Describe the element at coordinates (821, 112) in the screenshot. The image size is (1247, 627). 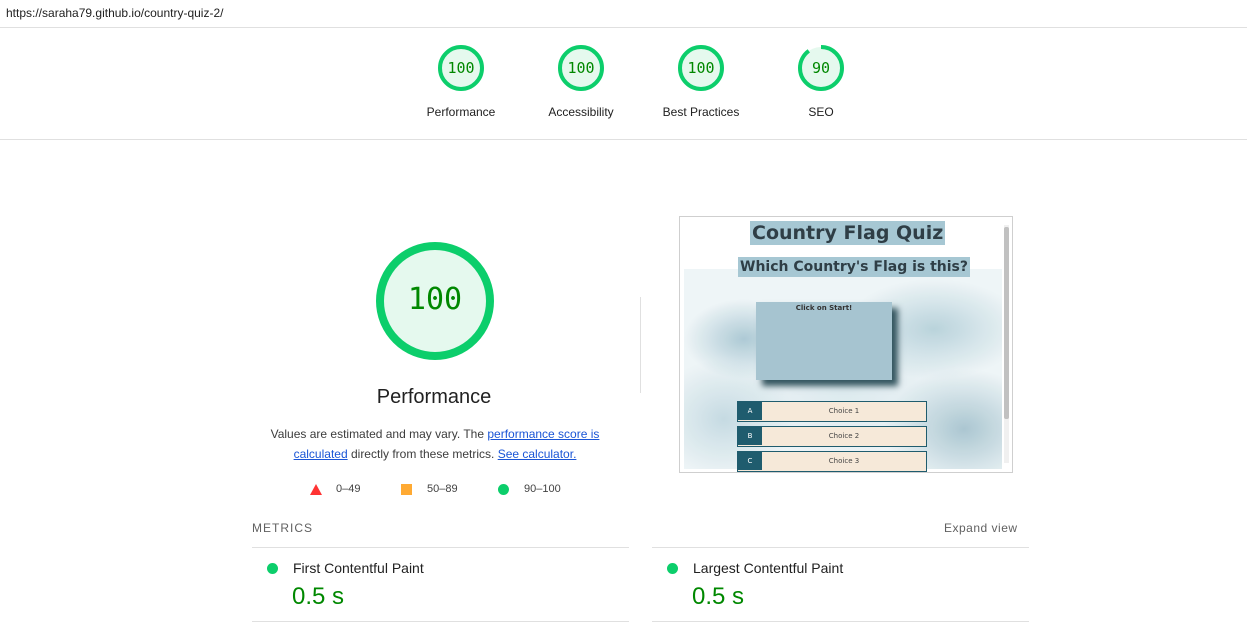
I see `gauge-label: SEO` at that location.